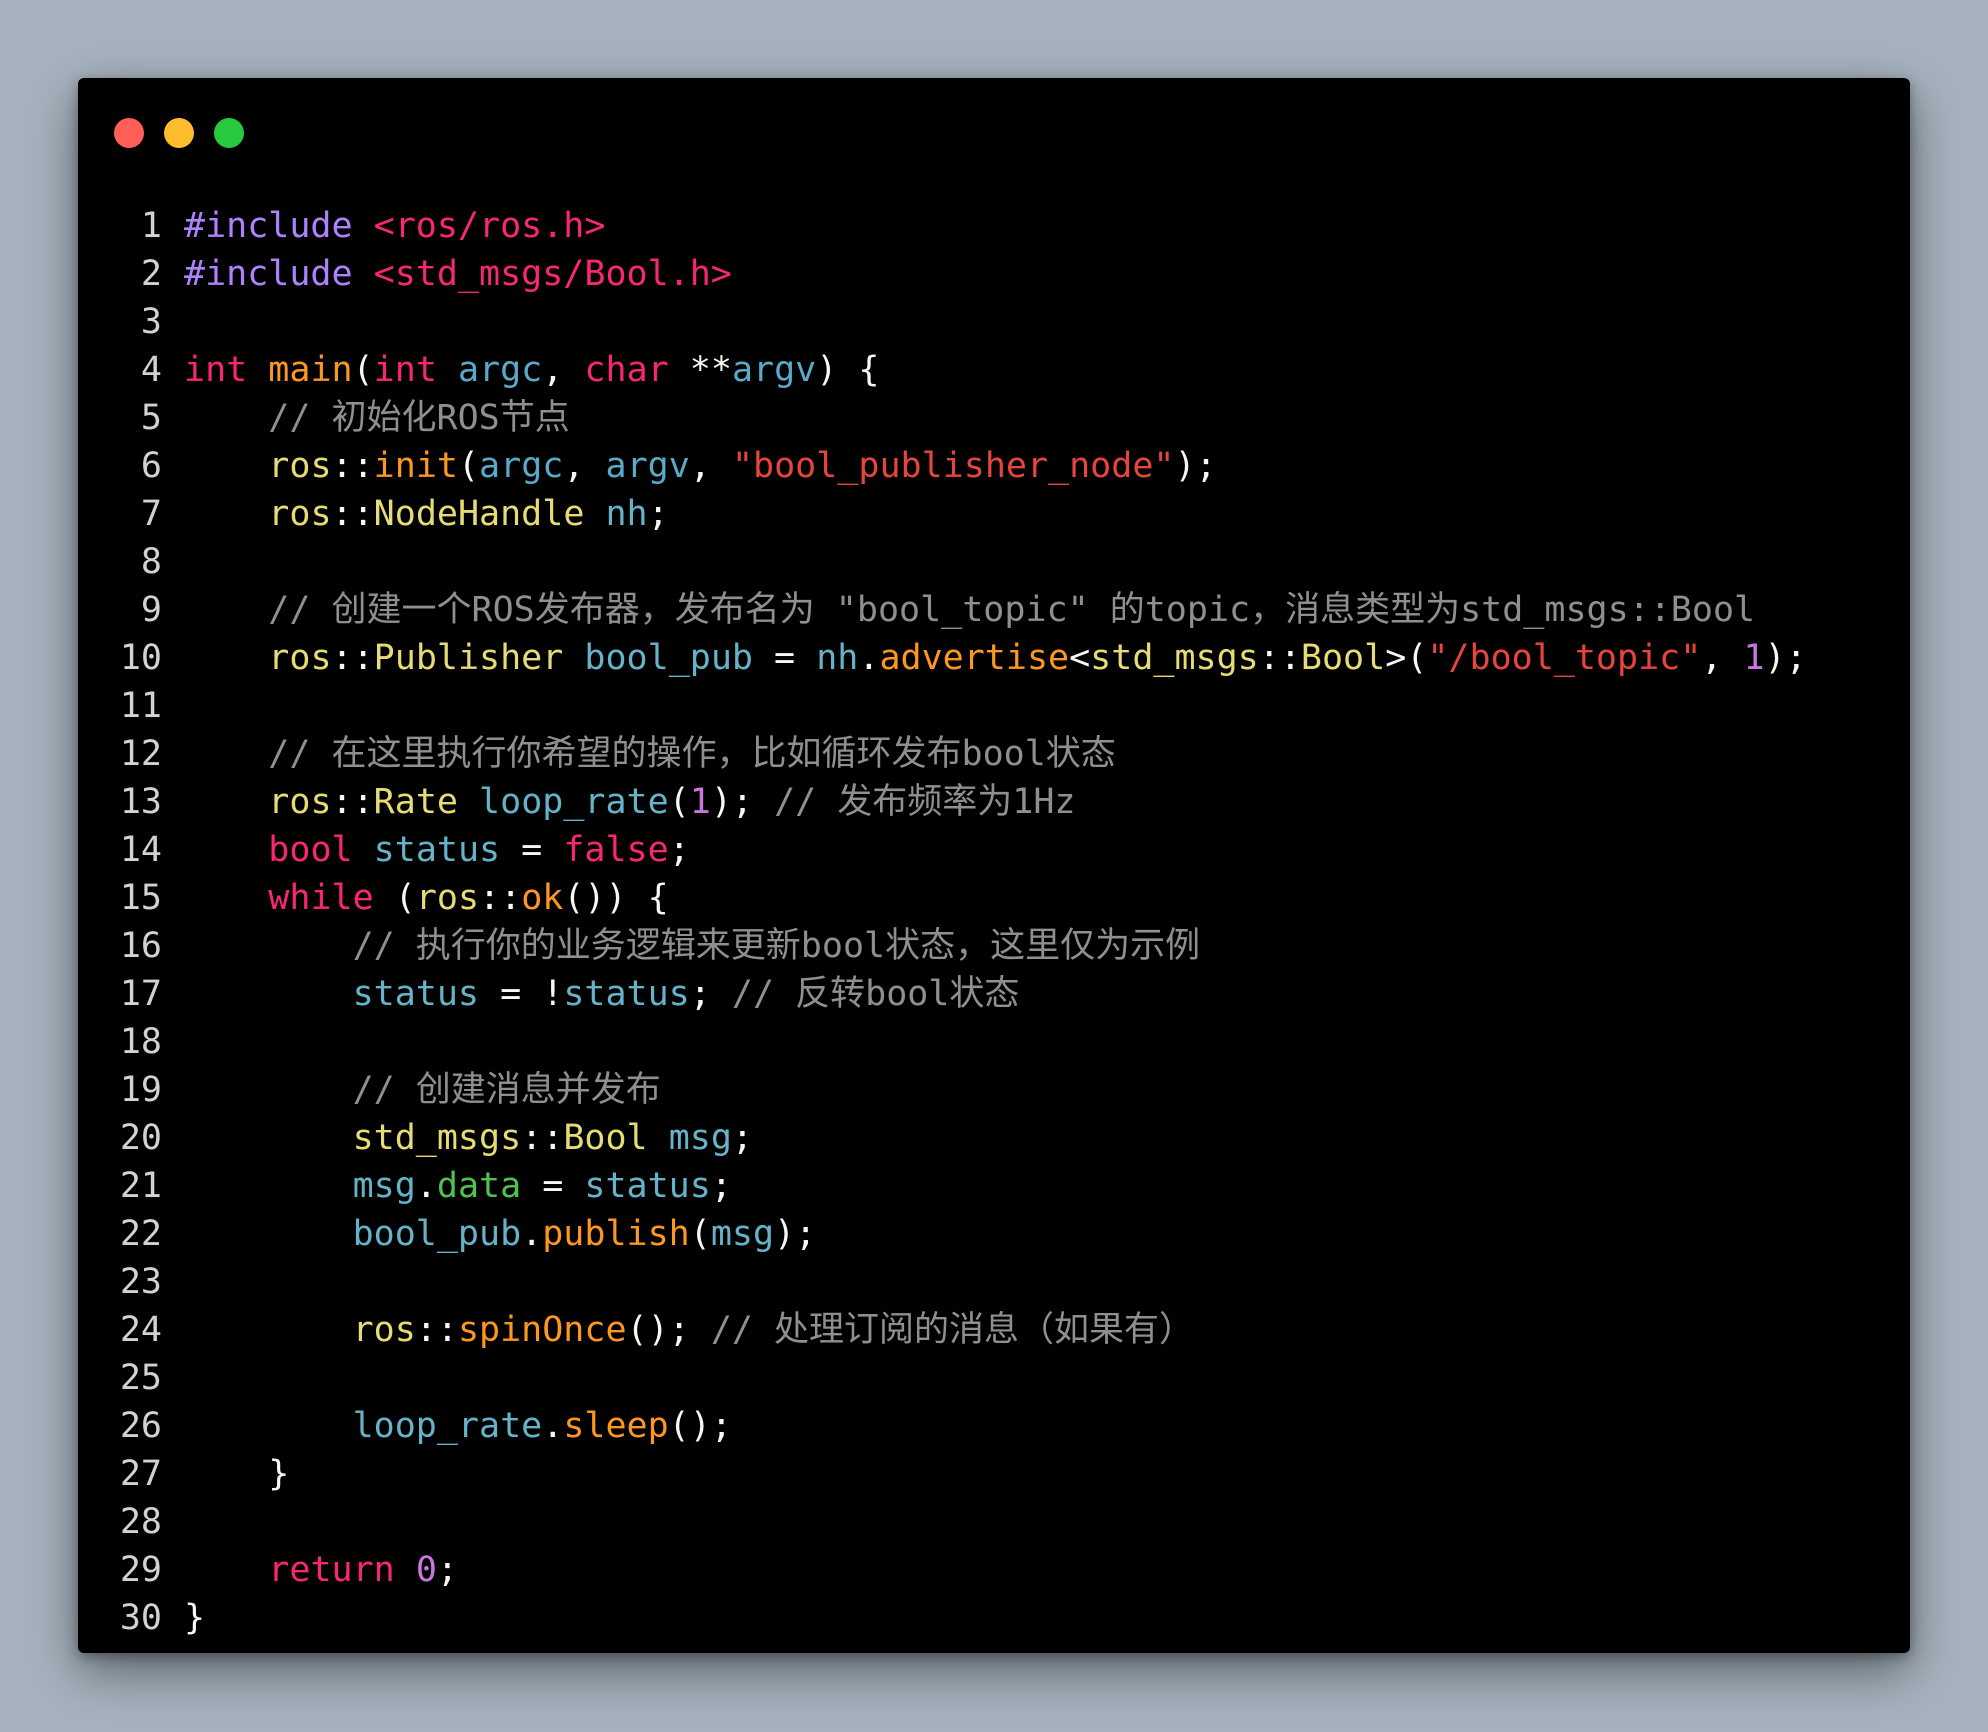 This screenshot has height=1732, width=1988. I want to click on close-icon, so click(129, 133).